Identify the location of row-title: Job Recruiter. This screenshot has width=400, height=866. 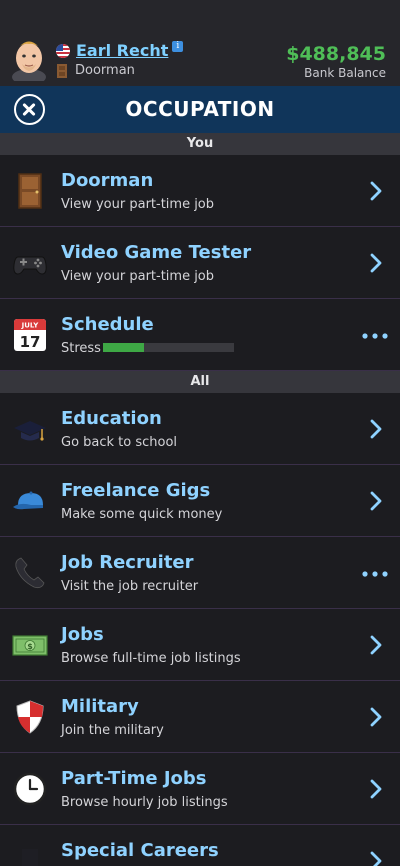
(127, 562).